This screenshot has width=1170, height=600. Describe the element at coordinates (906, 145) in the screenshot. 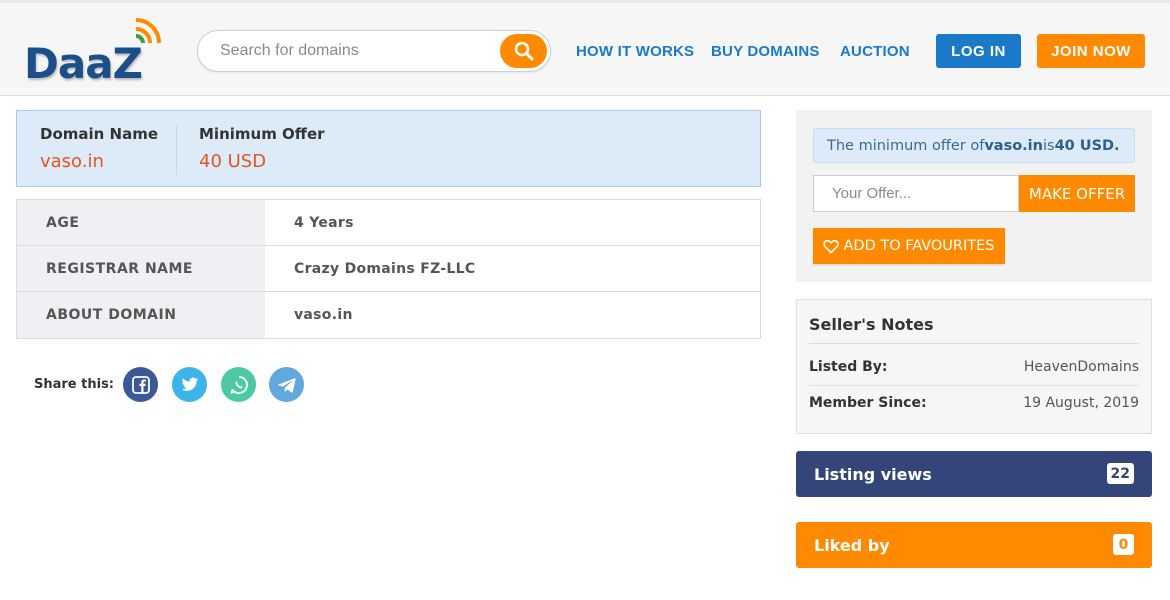

I see `note-prefix: The minimum offer of` at that location.